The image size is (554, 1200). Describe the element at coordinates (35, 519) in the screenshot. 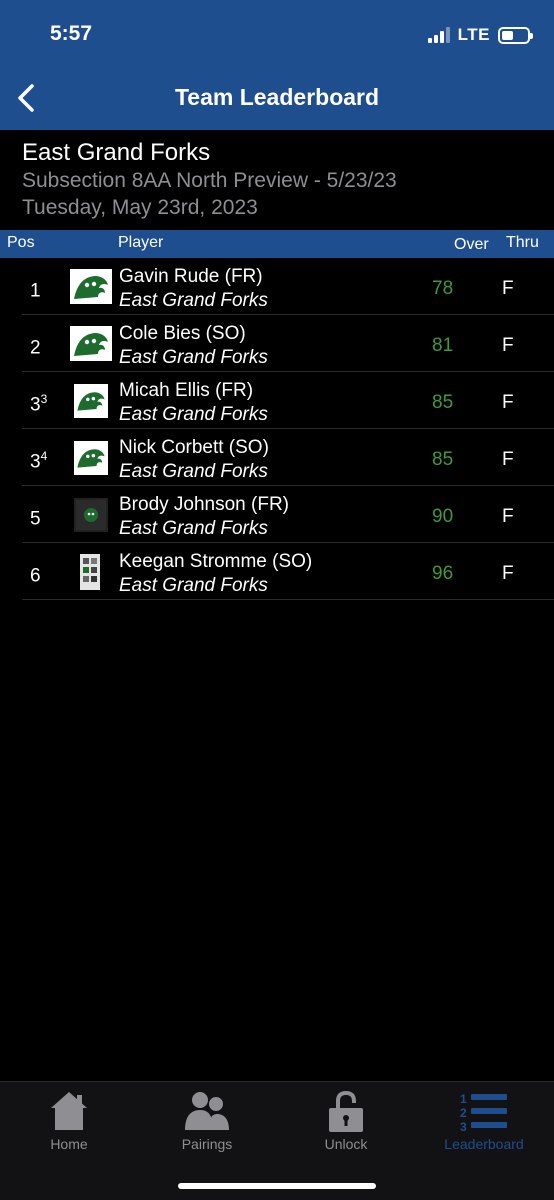

I see `row-position: 5` at that location.